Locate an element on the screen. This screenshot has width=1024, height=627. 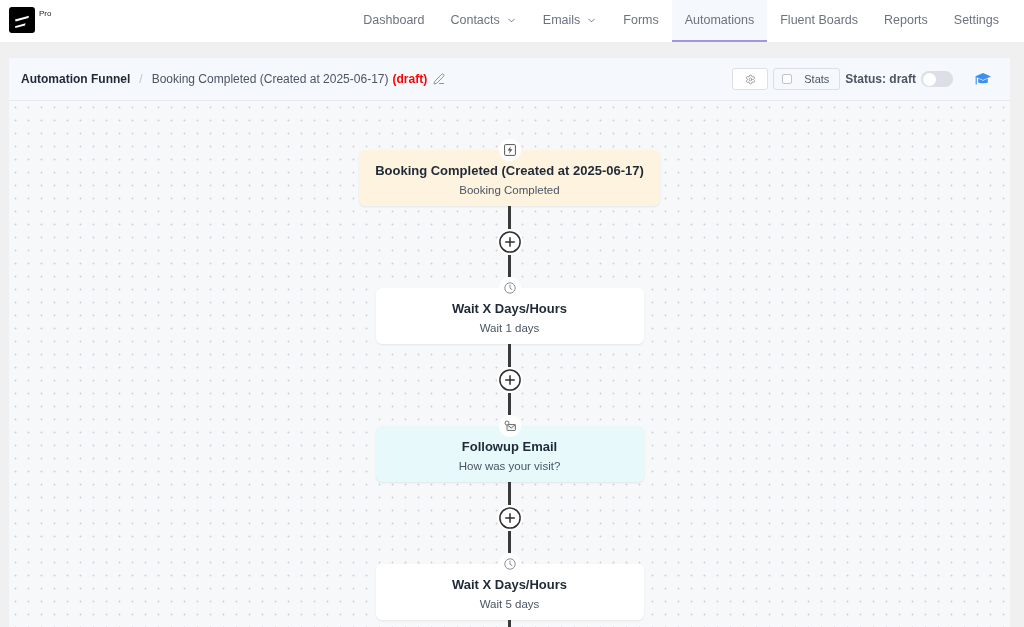
funnel-step-card: Wait X Days/Hours Wait 1 days is located at coordinates (509, 316).